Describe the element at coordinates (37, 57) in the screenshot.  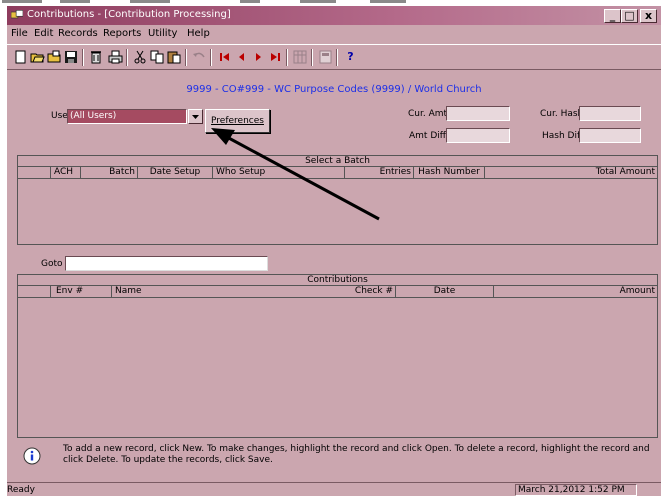
I see `open-icon` at that location.